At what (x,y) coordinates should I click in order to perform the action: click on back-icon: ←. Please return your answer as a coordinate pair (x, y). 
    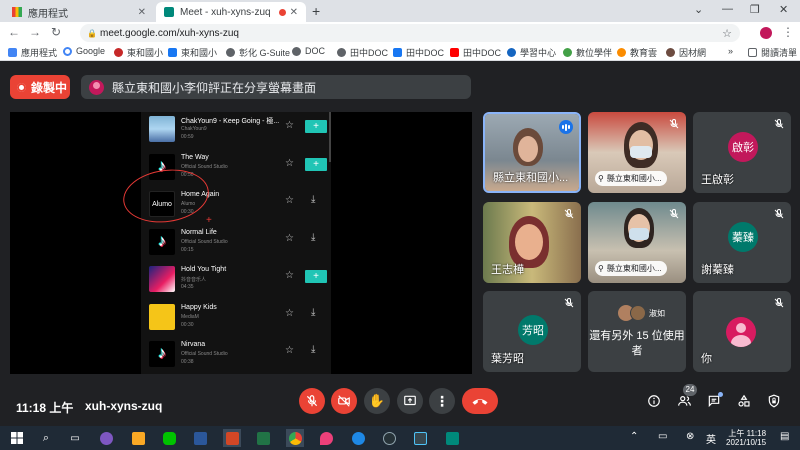
    Looking at the image, I should click on (14, 32).